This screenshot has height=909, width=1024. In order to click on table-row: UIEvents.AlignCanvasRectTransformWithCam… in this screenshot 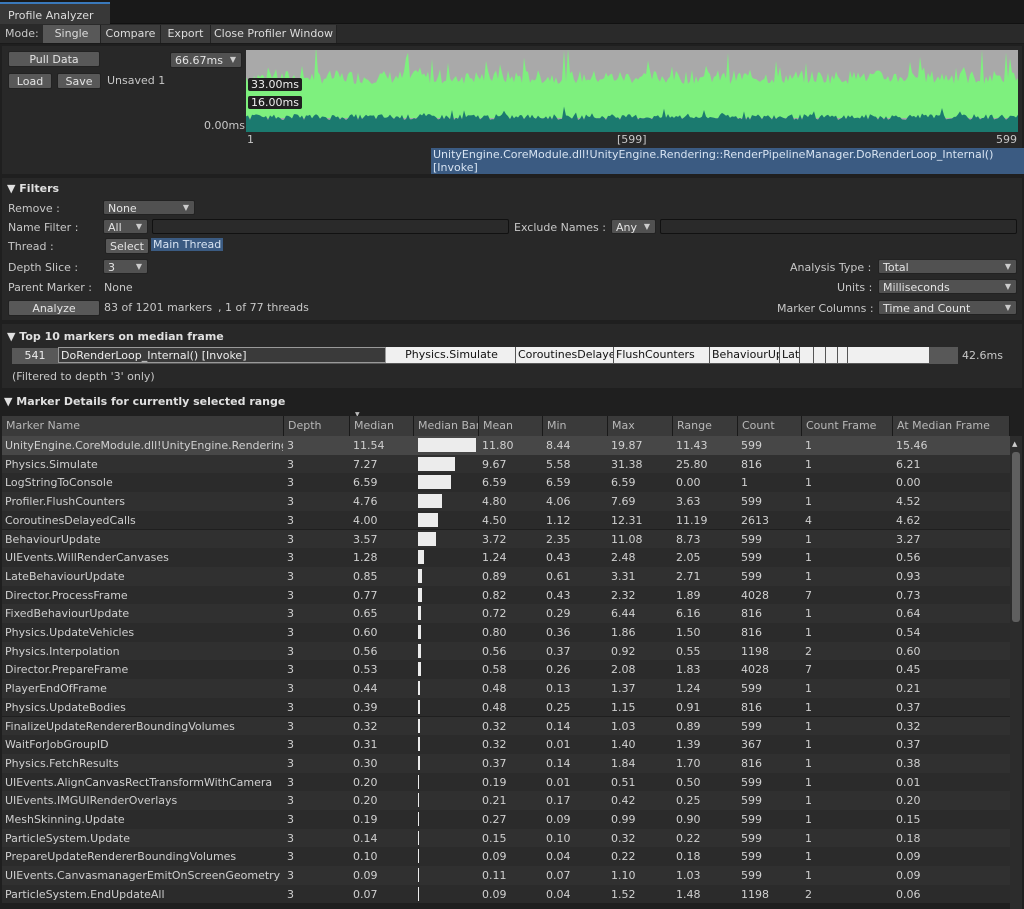, I will do `click(506, 782)`.